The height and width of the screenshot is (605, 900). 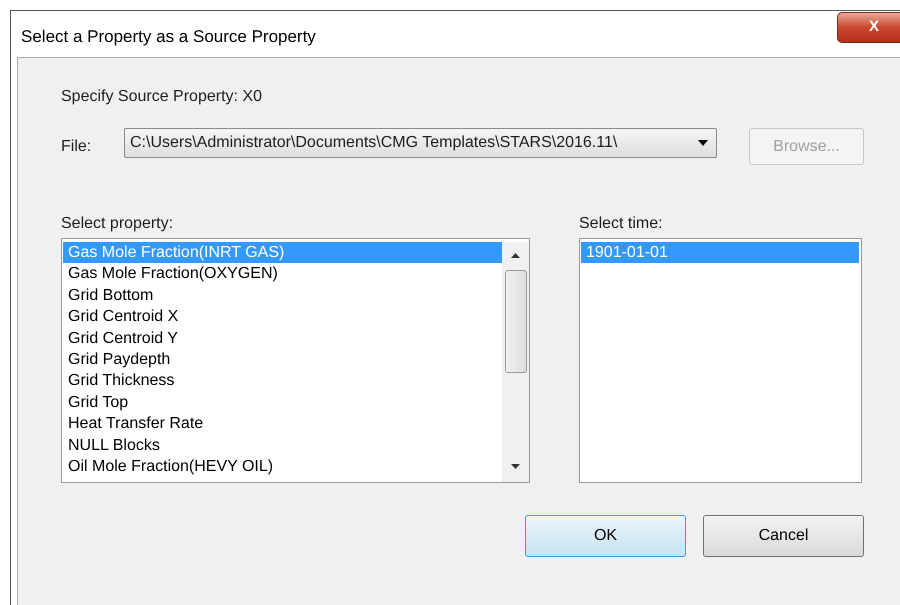 What do you see at coordinates (282, 467) in the screenshot?
I see `list-item: Oil Mole Fraction(HEVY OIL)` at bounding box center [282, 467].